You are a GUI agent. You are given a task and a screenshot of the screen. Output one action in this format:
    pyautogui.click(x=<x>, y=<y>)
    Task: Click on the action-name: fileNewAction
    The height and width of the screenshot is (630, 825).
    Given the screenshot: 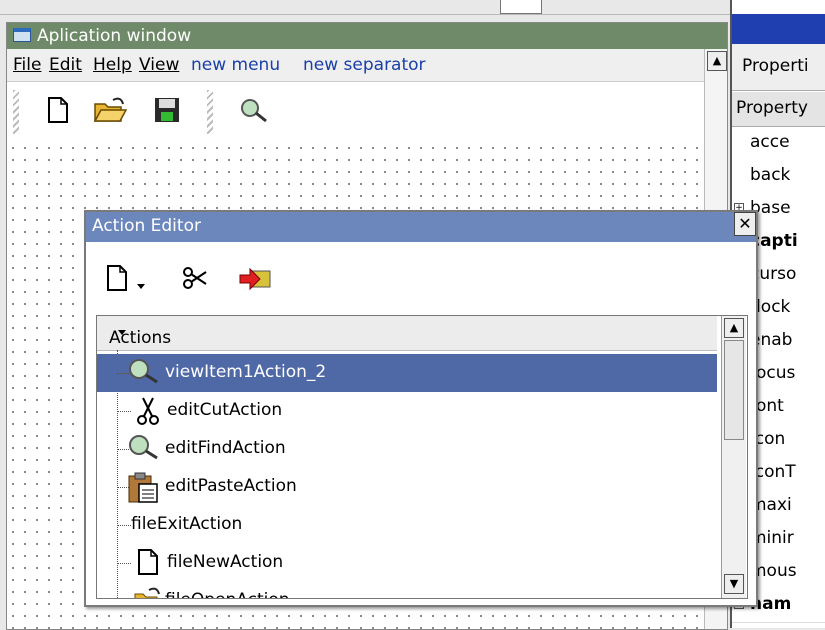 What is the action you would take?
    pyautogui.click(x=225, y=562)
    